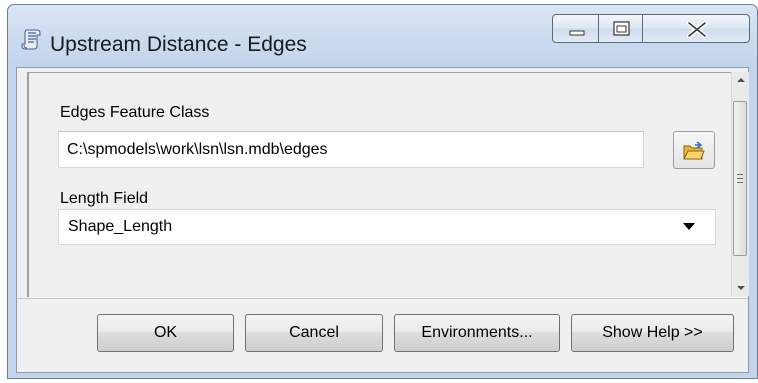 The image size is (758, 383). I want to click on grip-icon, so click(740, 178).